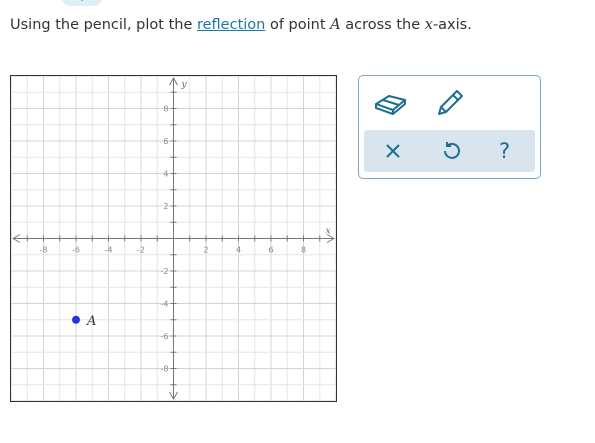 Image resolution: width=595 pixels, height=443 pixels. I want to click on y-tick-label: 4, so click(165, 174).